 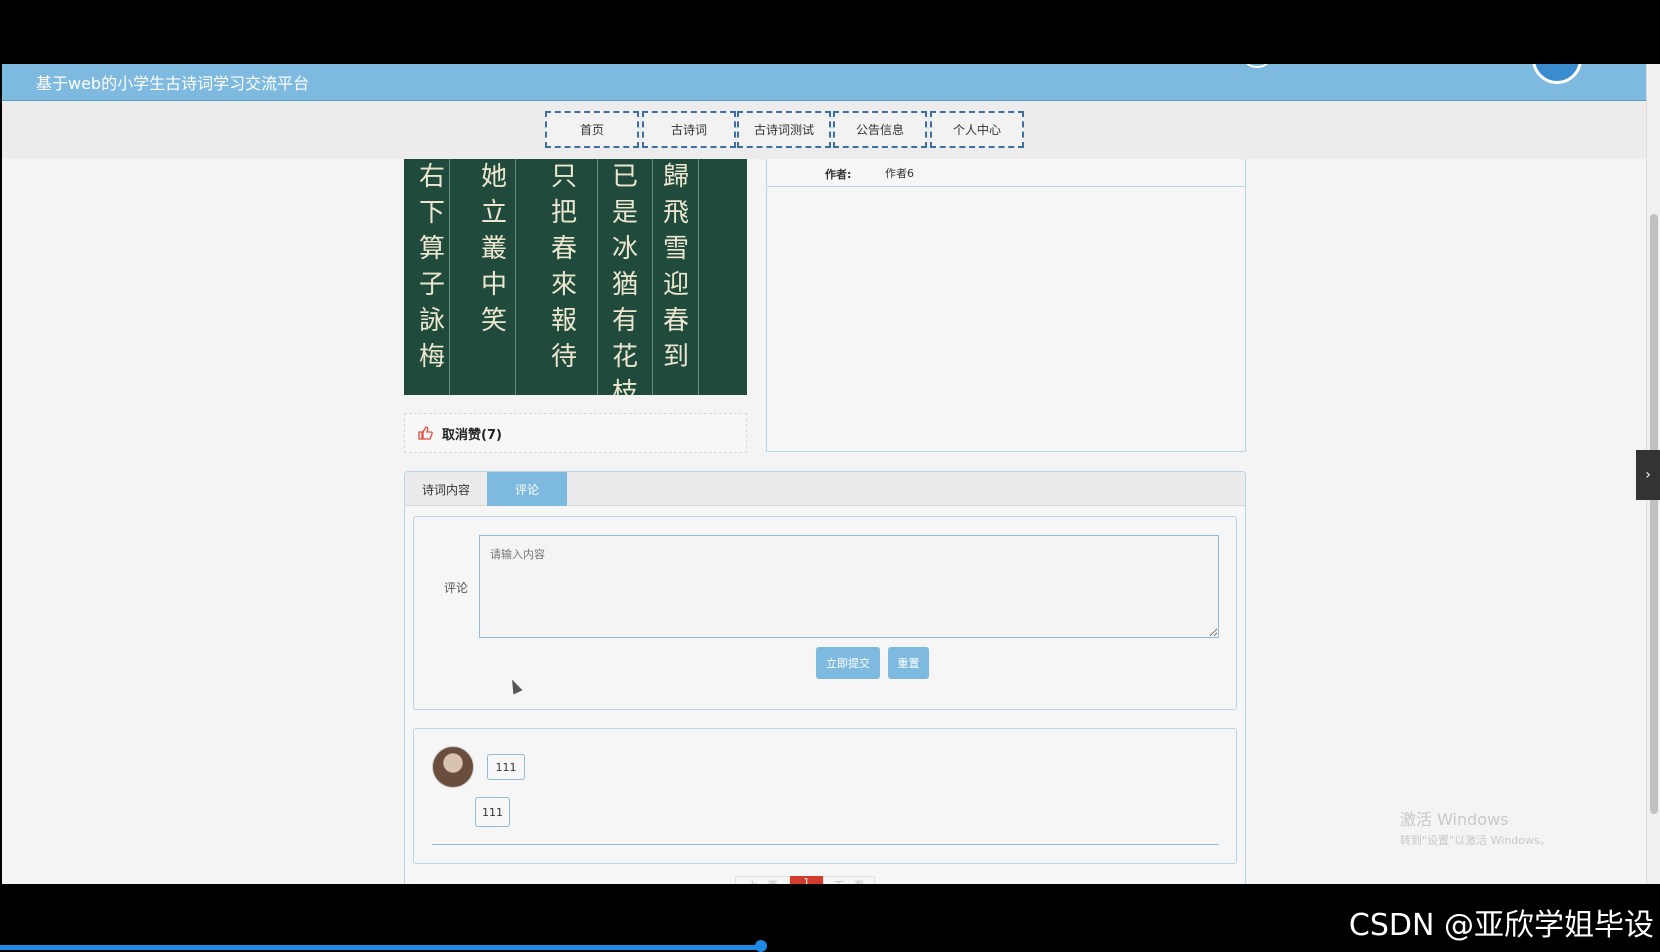 What do you see at coordinates (675, 285) in the screenshot?
I see `glyph: 迎` at bounding box center [675, 285].